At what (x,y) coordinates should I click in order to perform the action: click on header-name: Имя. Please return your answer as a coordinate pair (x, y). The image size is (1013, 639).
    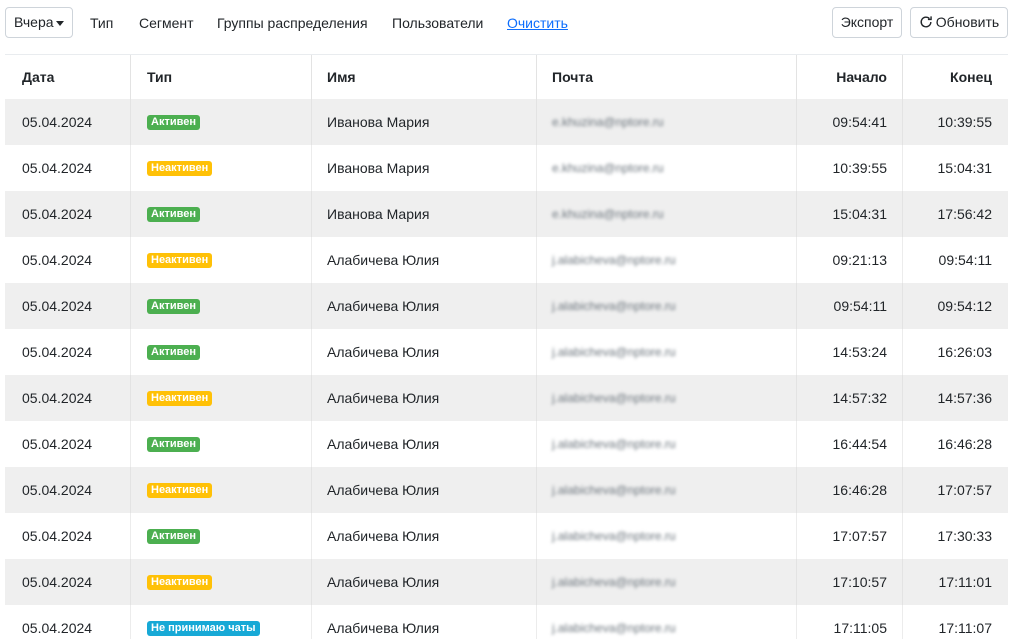
    Looking at the image, I should click on (427, 77).